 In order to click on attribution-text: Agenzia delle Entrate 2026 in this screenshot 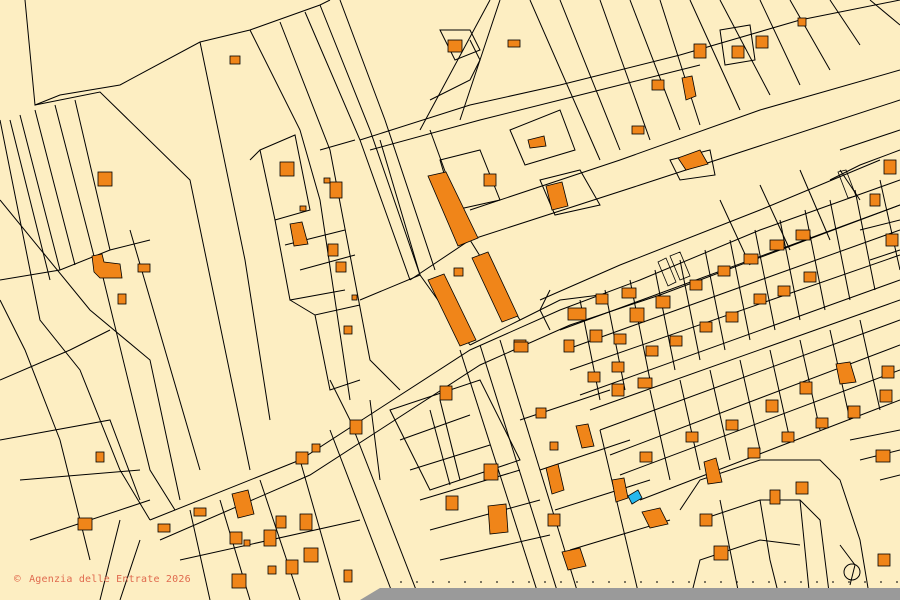, I will do `click(110, 579)`.